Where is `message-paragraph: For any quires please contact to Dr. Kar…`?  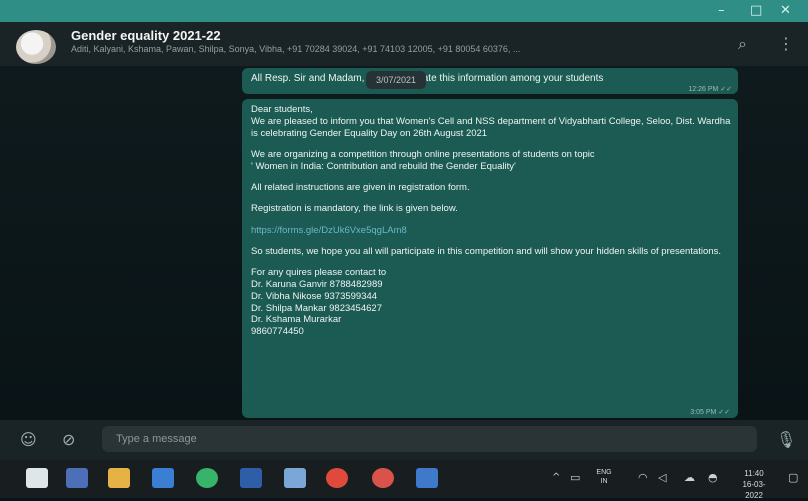 message-paragraph: For any quires please contact to Dr. Kar… is located at coordinates (492, 302).